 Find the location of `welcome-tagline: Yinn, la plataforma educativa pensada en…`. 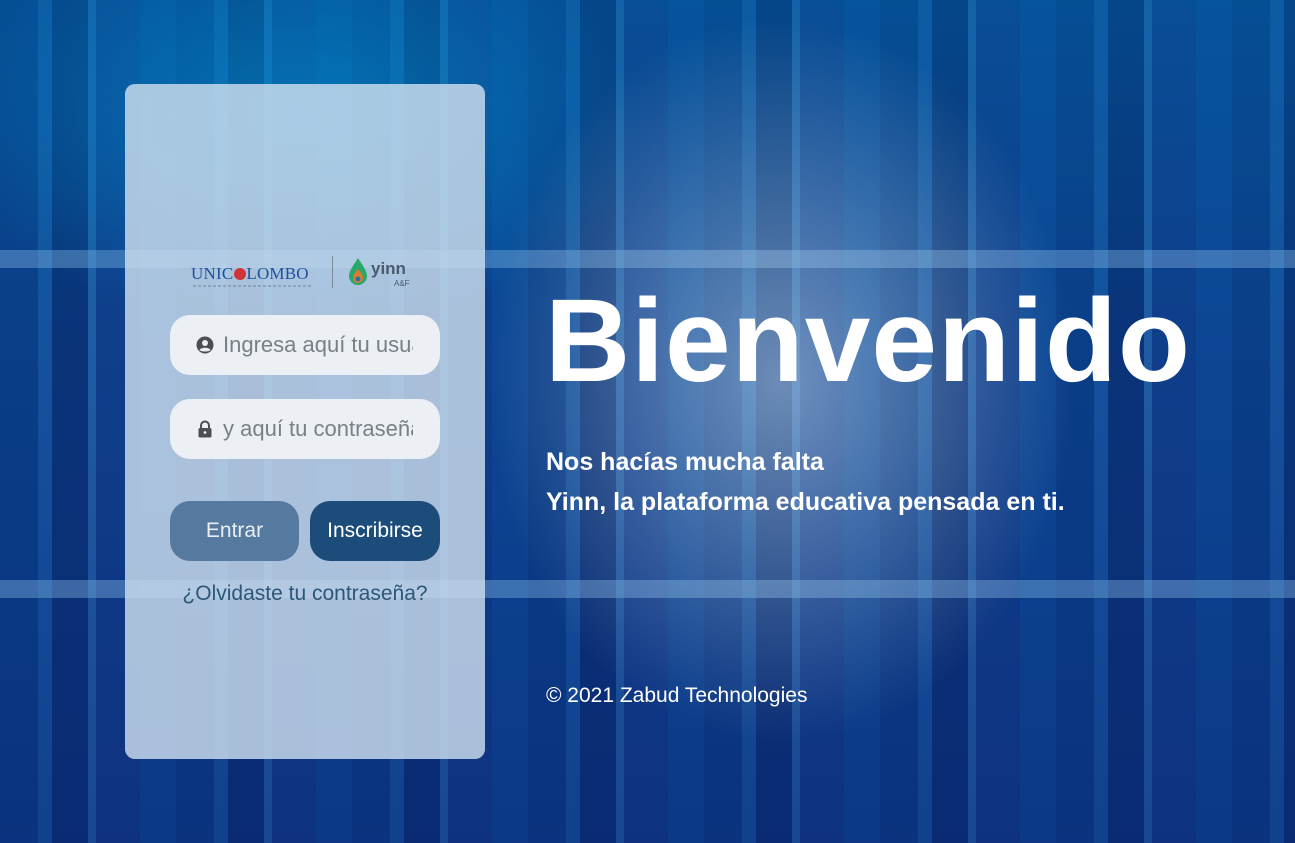

welcome-tagline: Yinn, la plataforma educativa pensada en… is located at coordinates (805, 502).